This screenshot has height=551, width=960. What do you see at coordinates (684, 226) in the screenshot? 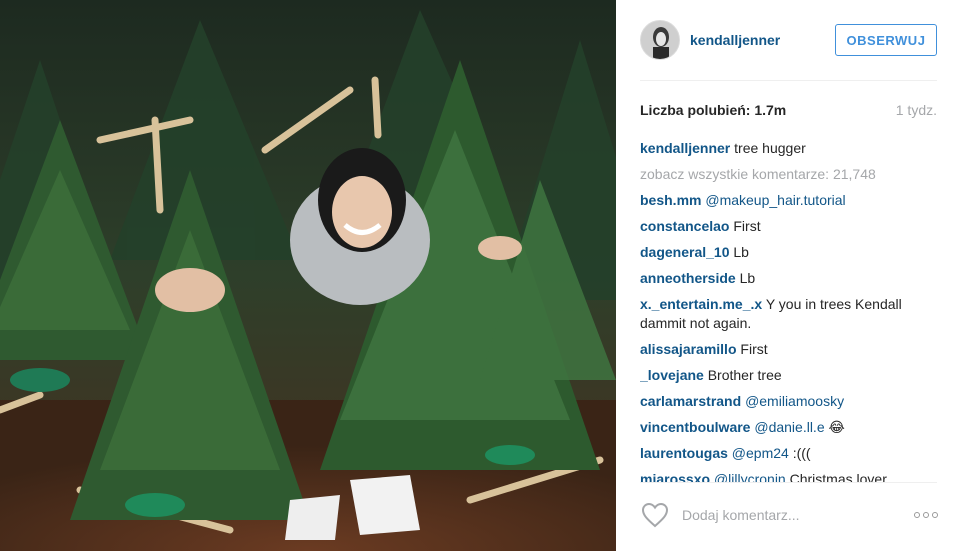
I see `comment-user-link: constancelao` at bounding box center [684, 226].